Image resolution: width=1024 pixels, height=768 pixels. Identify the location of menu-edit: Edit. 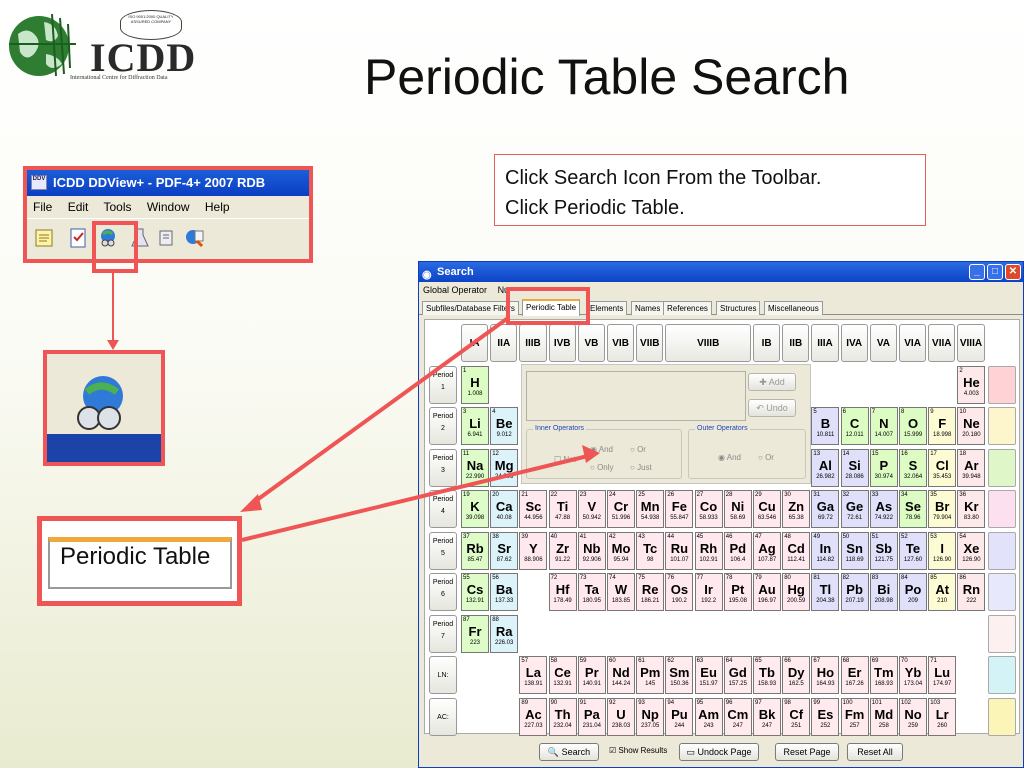
(78, 207).